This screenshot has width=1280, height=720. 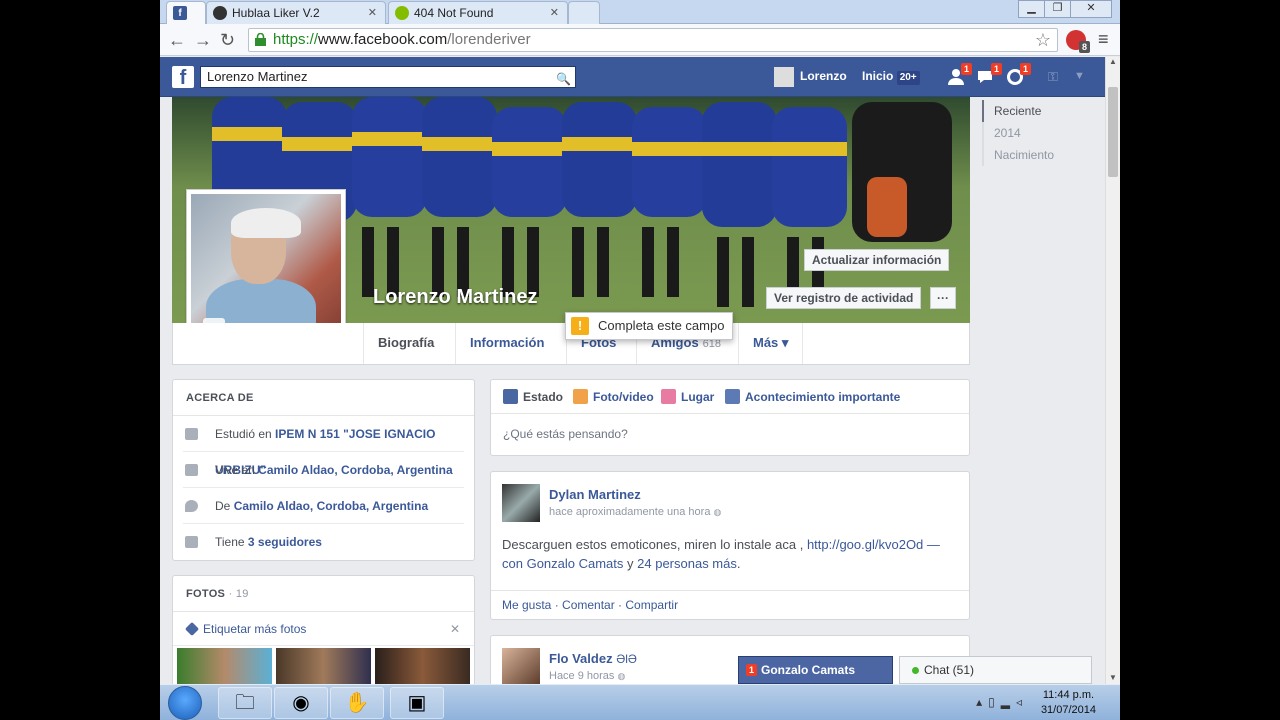 I want to click on timeline-item-2014: 2014, so click(x=1018, y=133).